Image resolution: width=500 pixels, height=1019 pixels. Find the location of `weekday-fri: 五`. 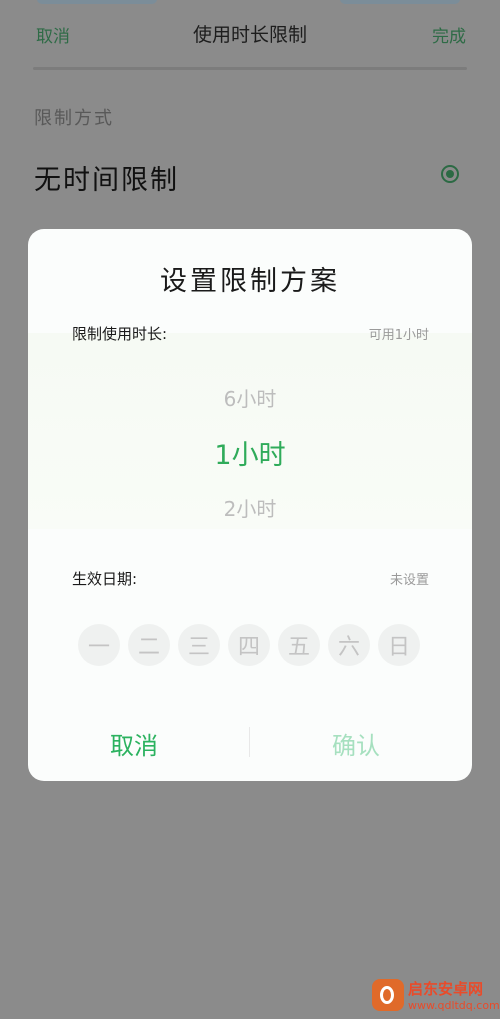

weekday-fri: 五 is located at coordinates (299, 645).